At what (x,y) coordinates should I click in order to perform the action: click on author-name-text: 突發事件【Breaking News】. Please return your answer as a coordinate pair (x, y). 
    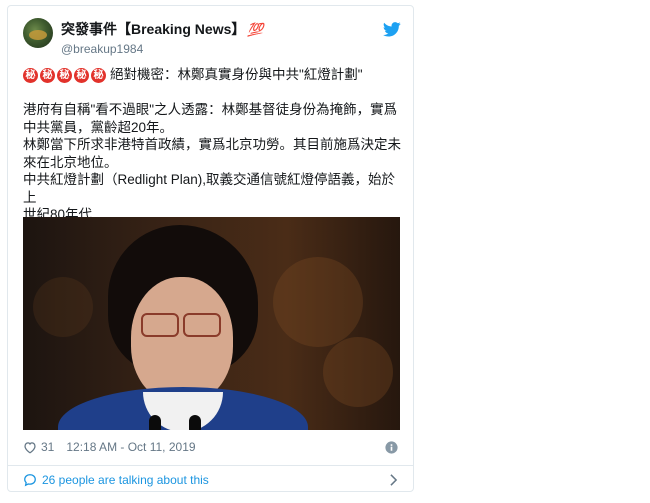
    Looking at the image, I should click on (153, 29).